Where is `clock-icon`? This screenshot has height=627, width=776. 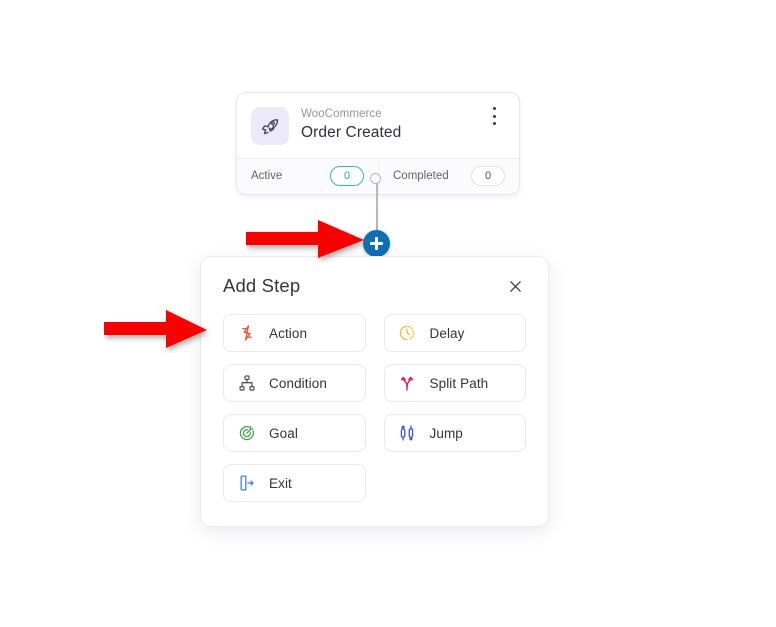 clock-icon is located at coordinates (407, 333).